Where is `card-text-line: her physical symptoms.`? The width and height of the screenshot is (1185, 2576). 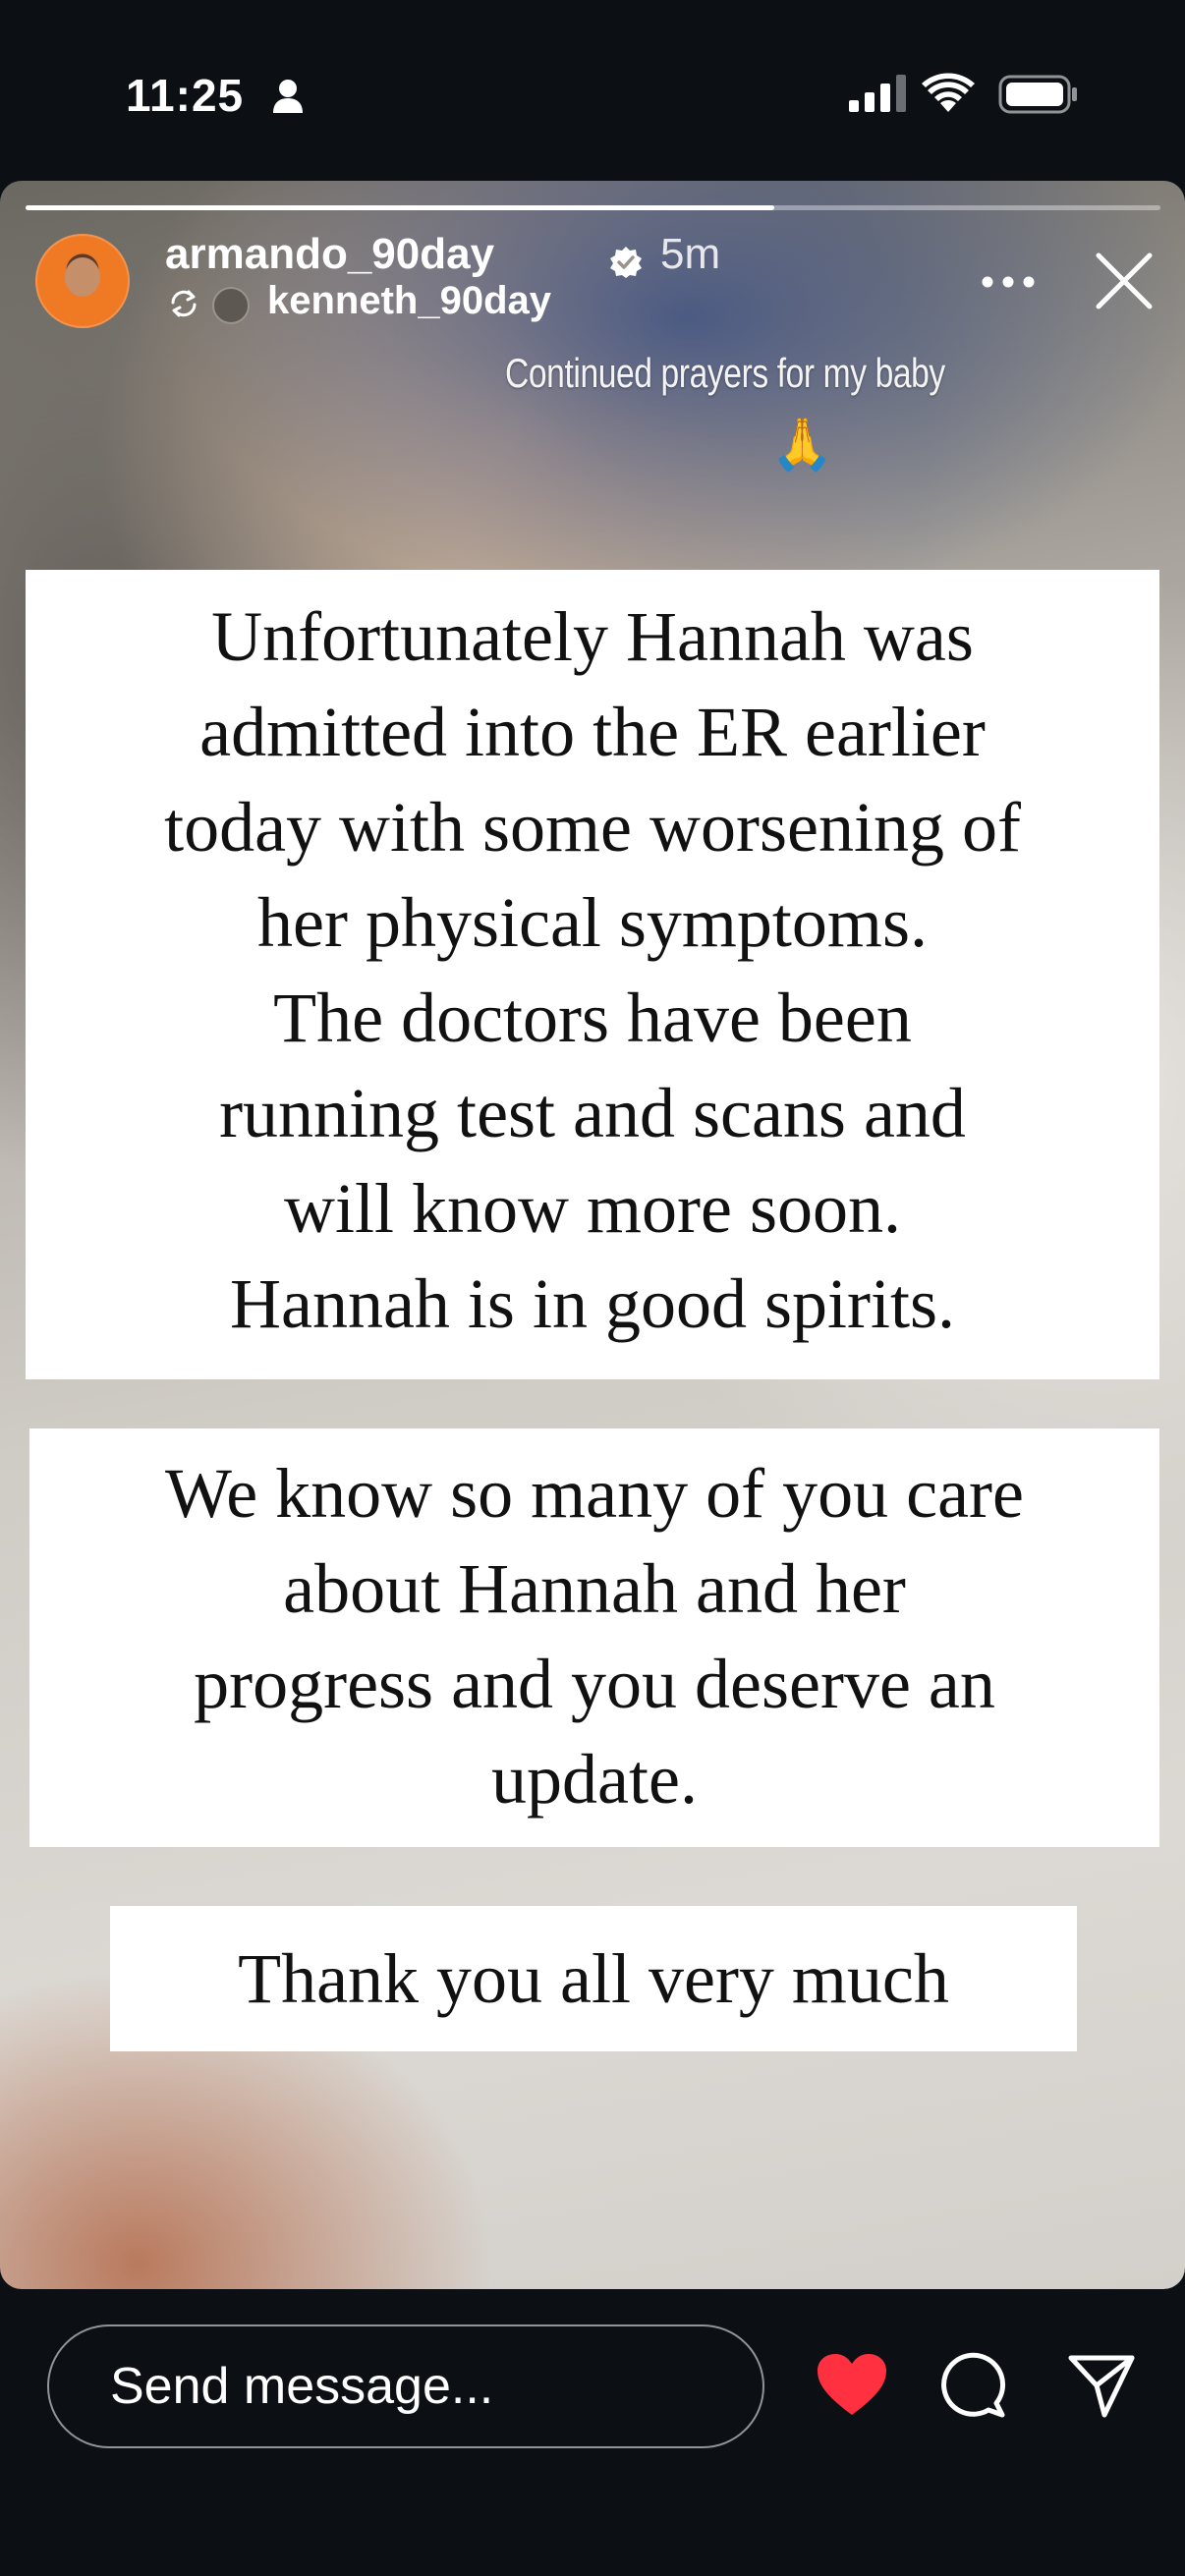
card-text-line: her physical symptoms. is located at coordinates (592, 922).